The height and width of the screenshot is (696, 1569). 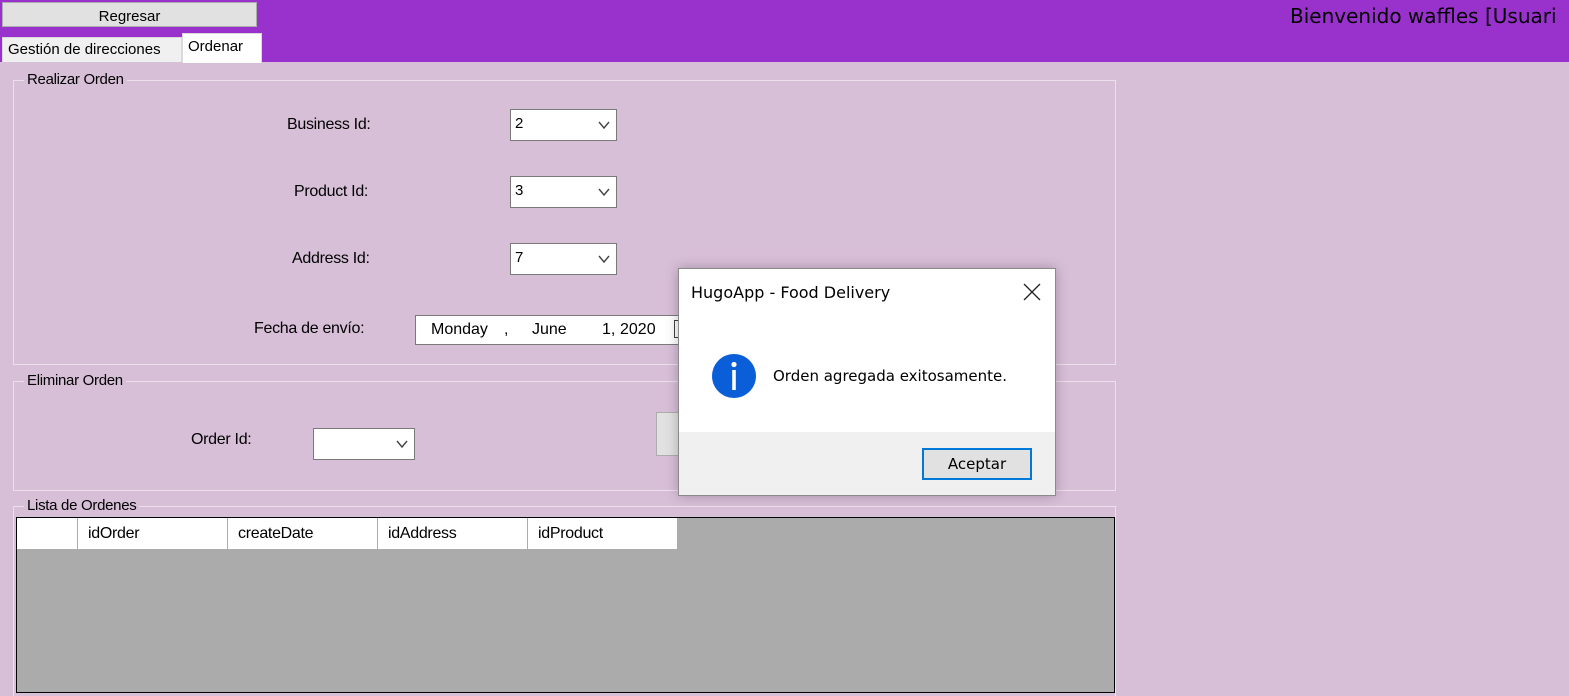 What do you see at coordinates (453, 533) in the screenshot?
I see `column-header-idaddress: idAddress` at bounding box center [453, 533].